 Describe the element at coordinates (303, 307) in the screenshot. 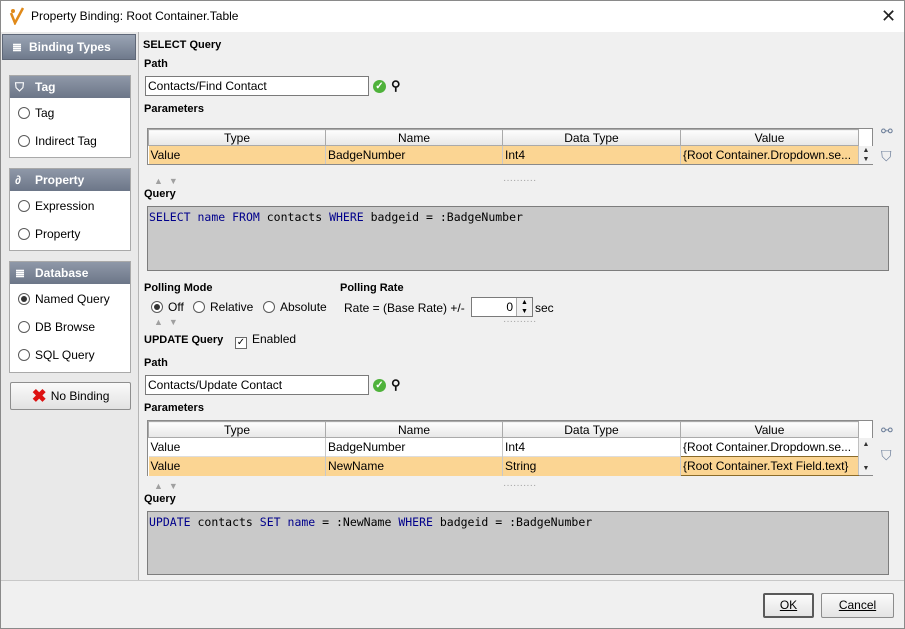

I see `radio-label: Absolute` at that location.